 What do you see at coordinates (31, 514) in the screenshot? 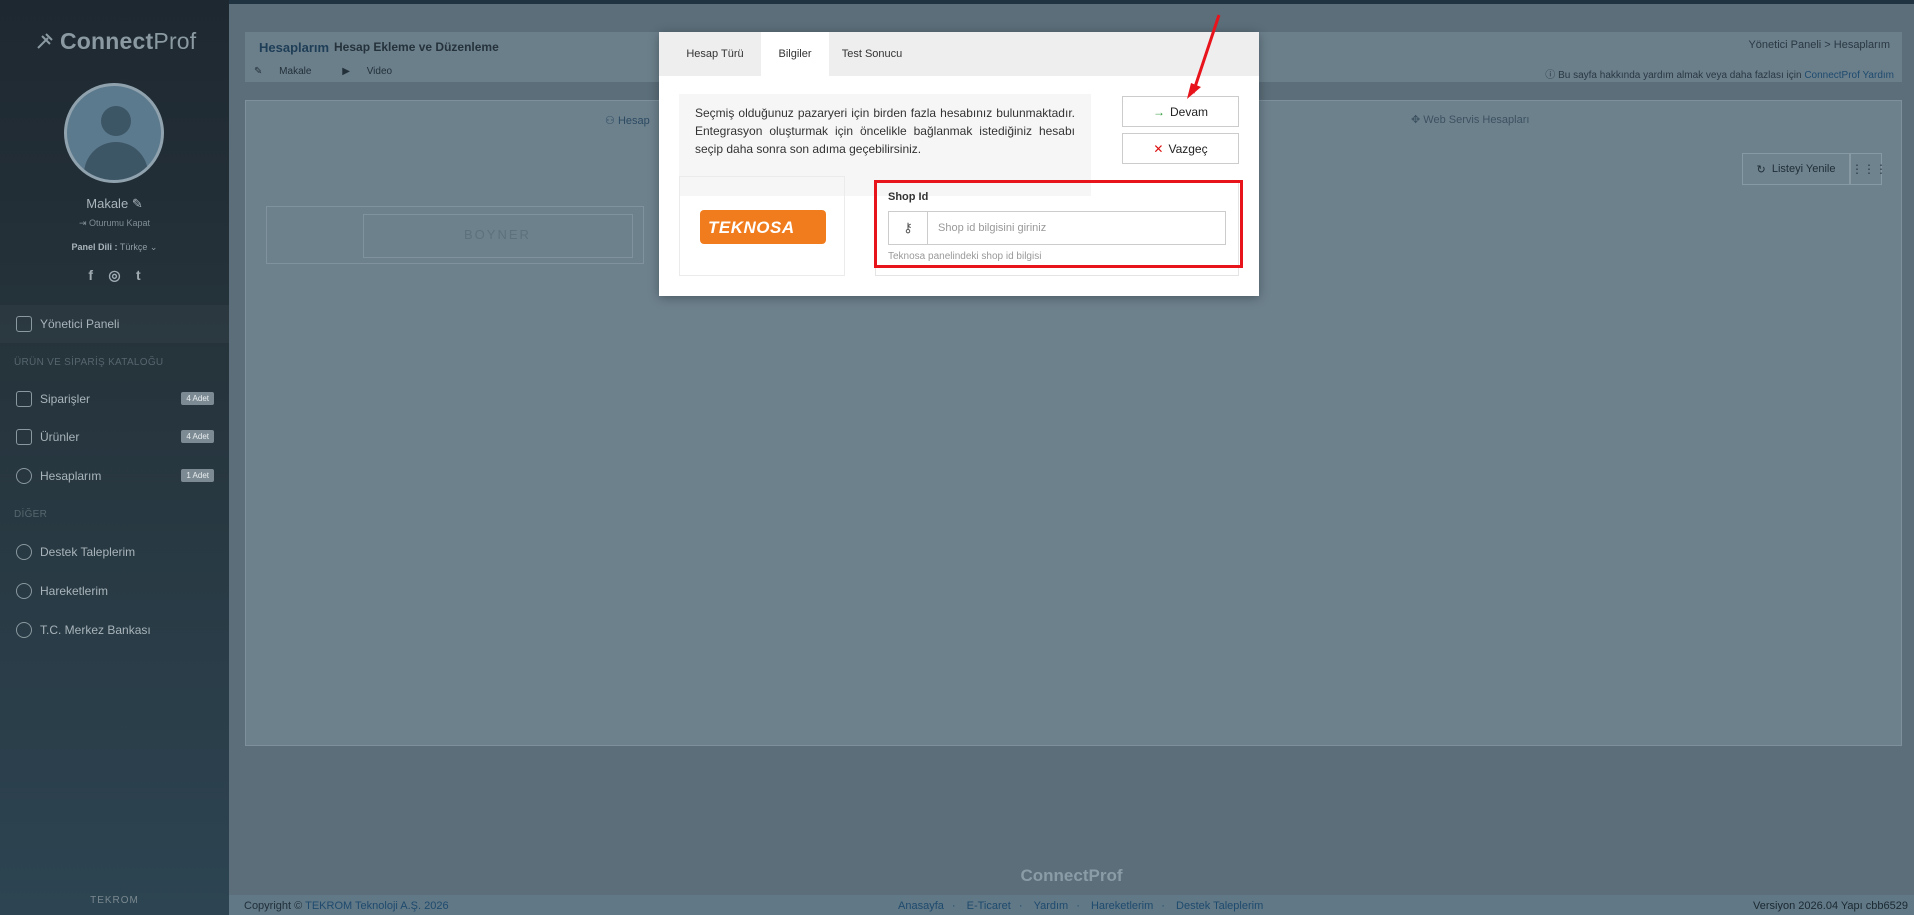
I see `nav-section-other: DİĞER` at bounding box center [31, 514].